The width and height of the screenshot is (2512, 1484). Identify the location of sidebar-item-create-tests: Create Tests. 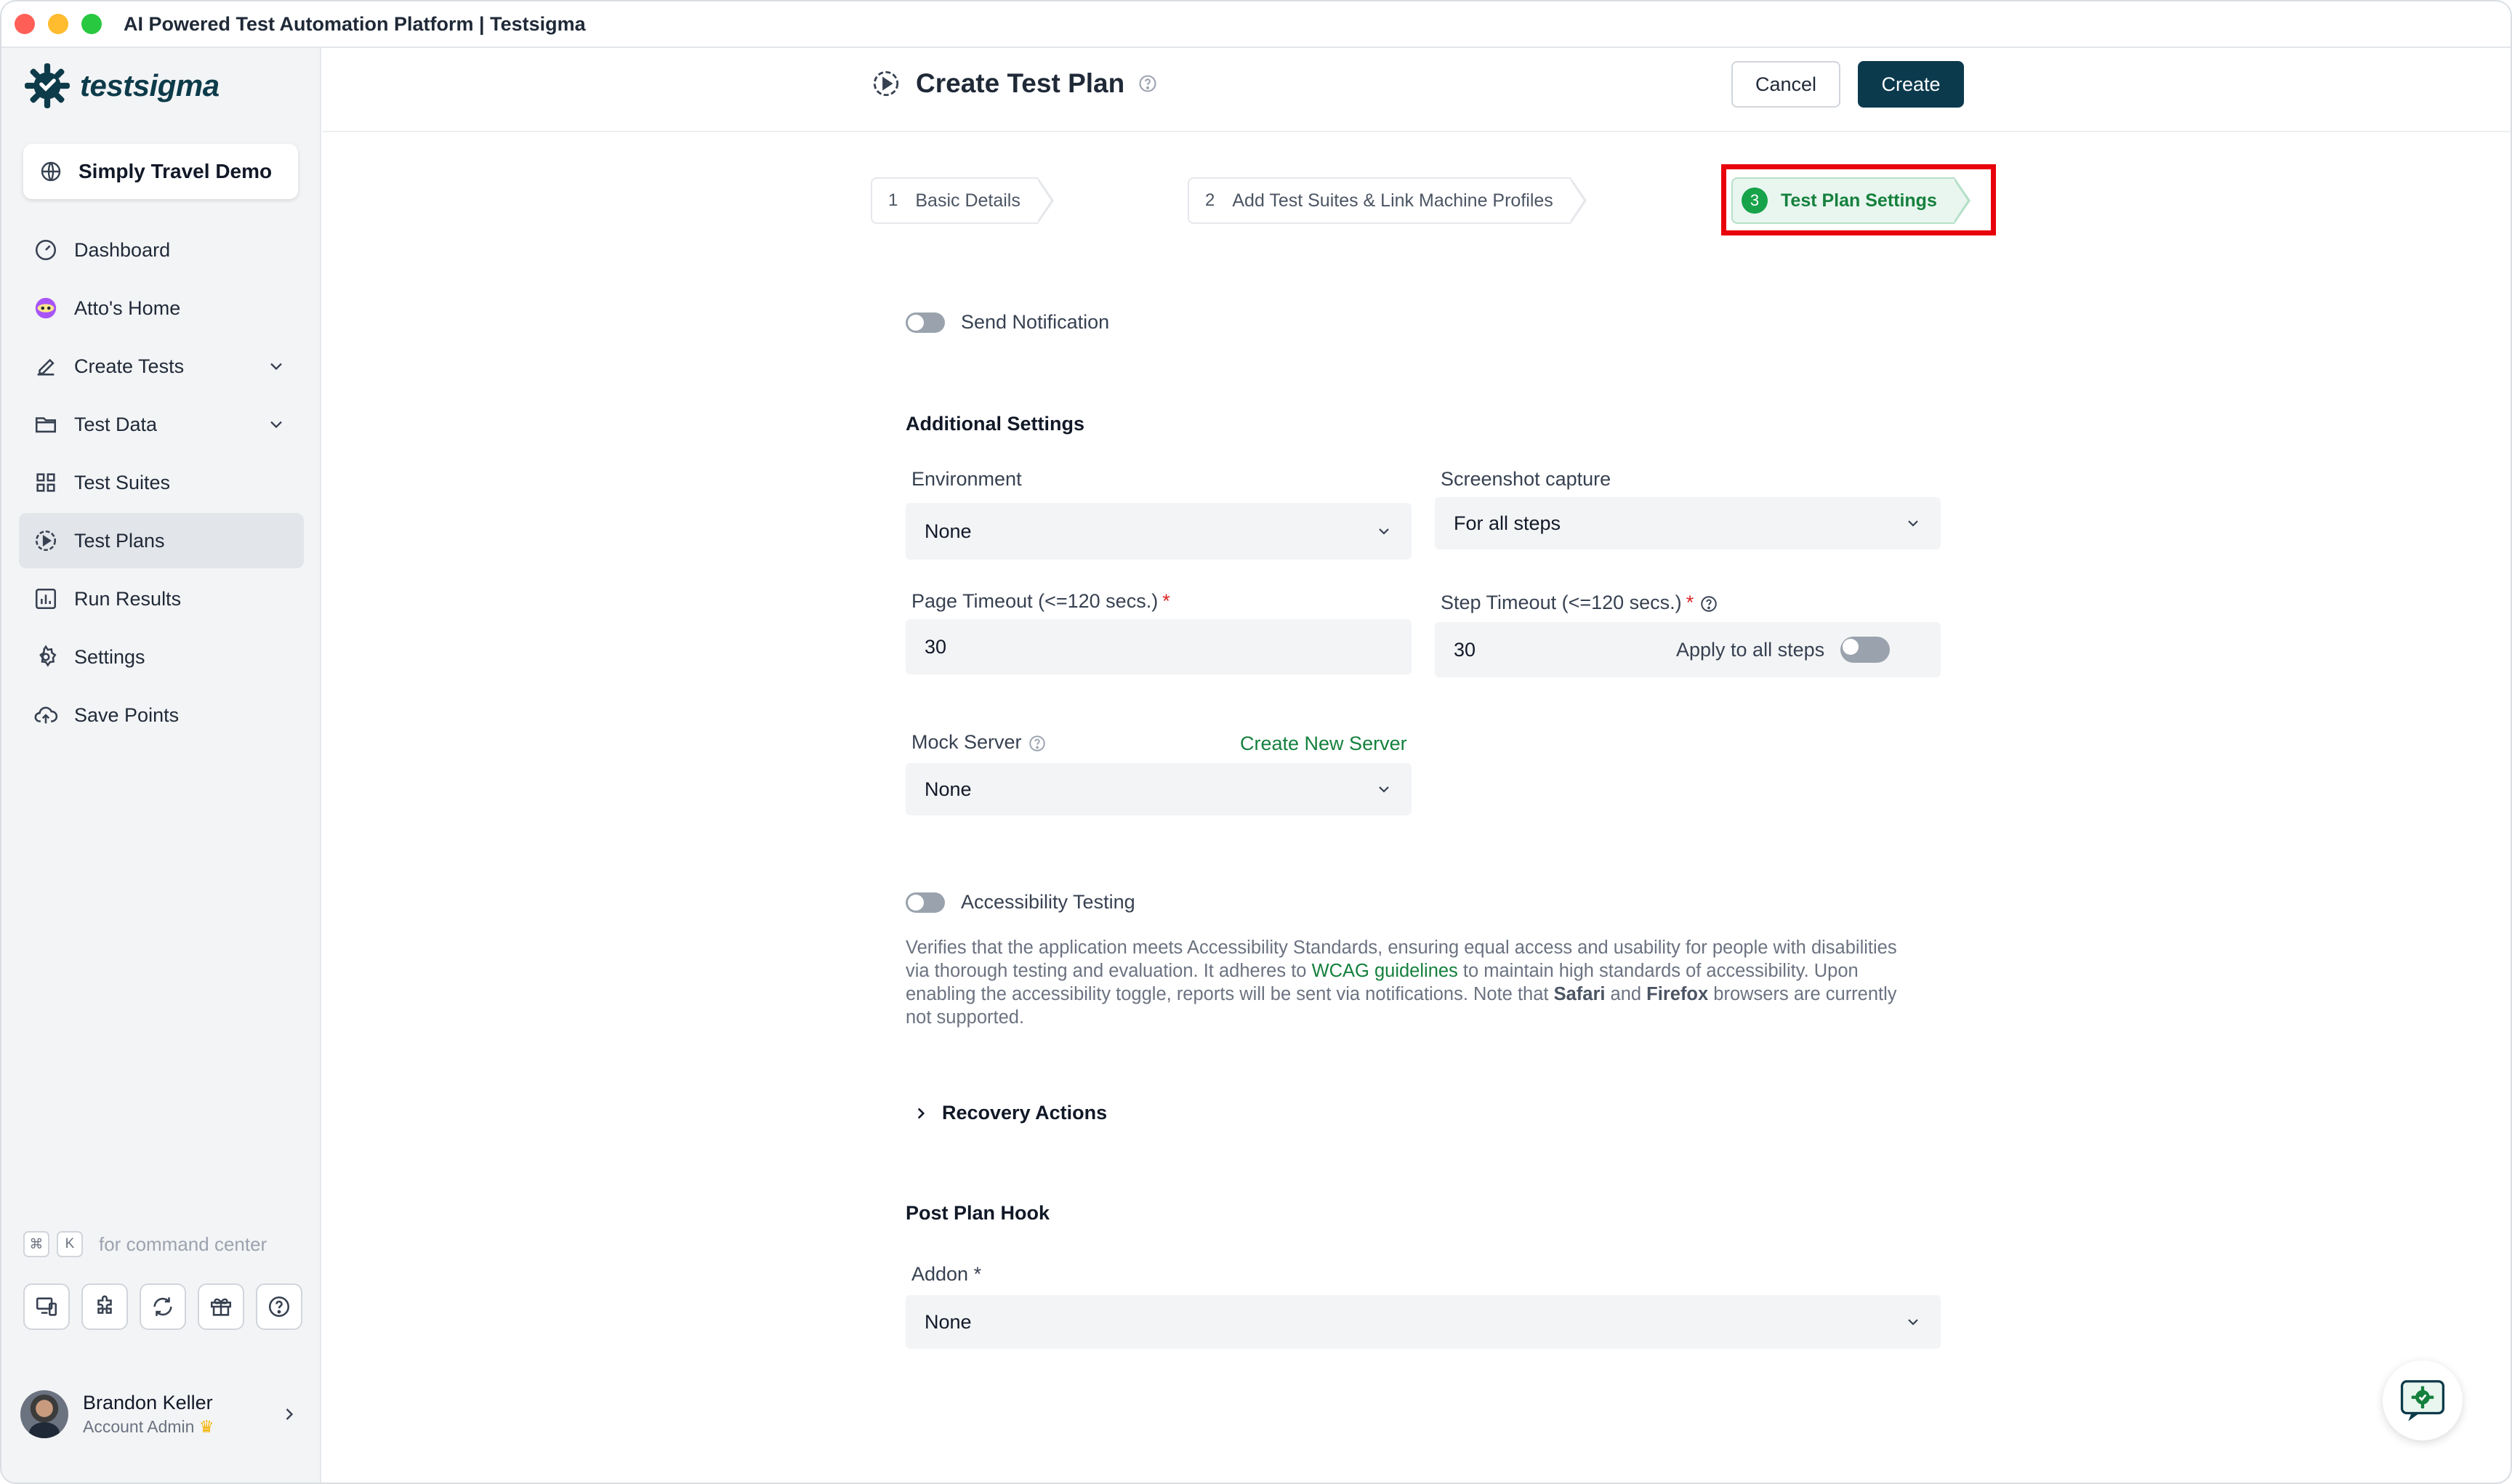
(161, 366).